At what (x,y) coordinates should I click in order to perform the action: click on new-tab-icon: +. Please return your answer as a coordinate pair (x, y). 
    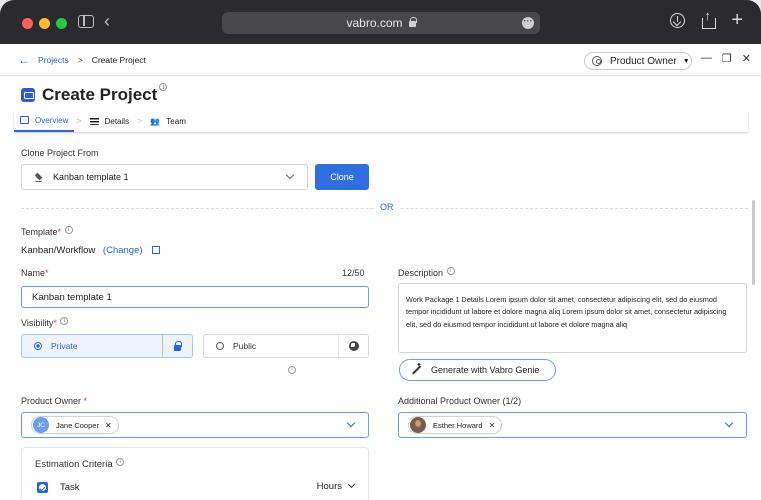
    Looking at the image, I should click on (737, 20).